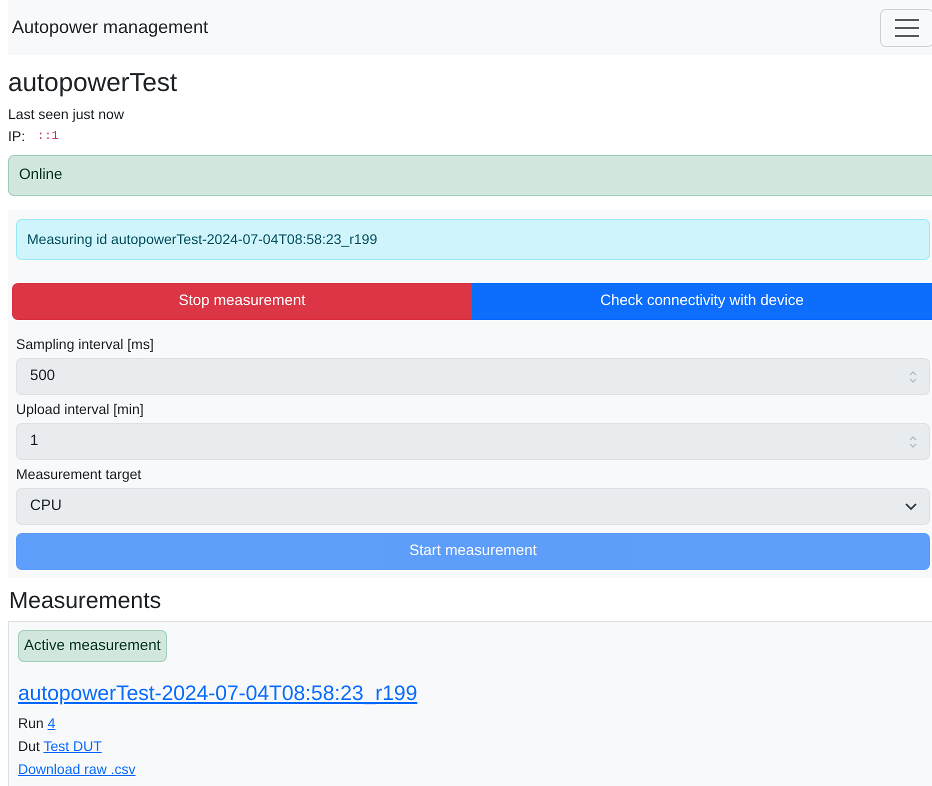 The height and width of the screenshot is (786, 932). Describe the element at coordinates (473, 441) in the screenshot. I see `number-field: 1` at that location.